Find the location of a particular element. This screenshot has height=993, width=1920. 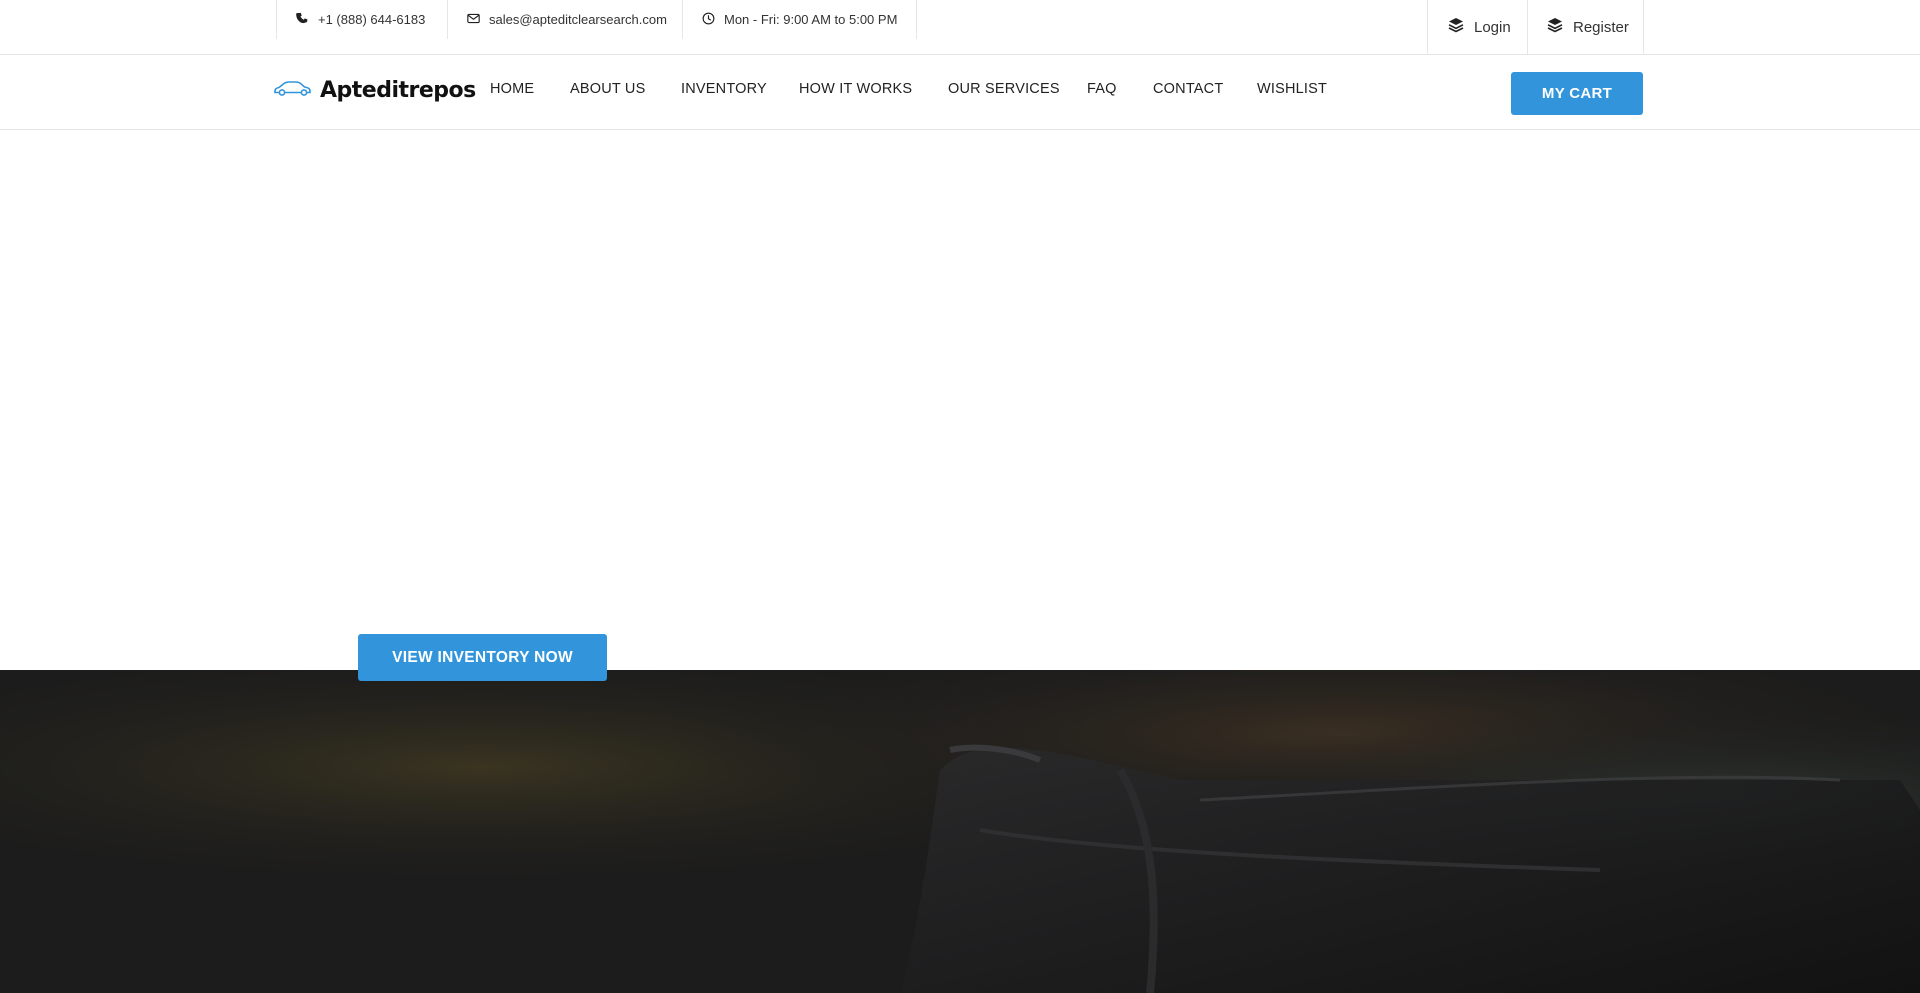

phone-info: +1 (888) 644-6183 is located at coordinates (372, 19).